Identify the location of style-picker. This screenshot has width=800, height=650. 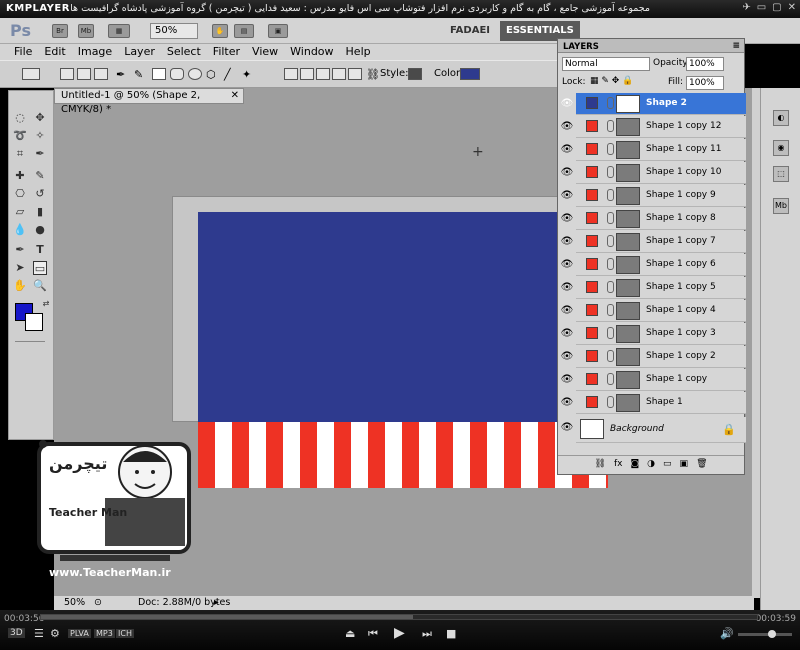
(415, 74).